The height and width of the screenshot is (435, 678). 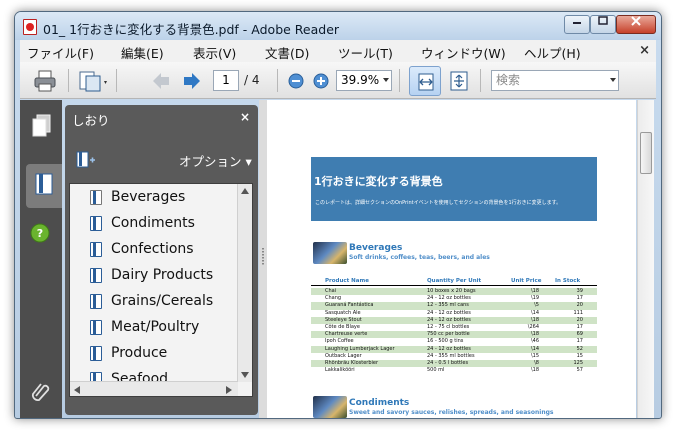 I want to click on bookmark-horizontal-scrollbar, so click(x=154, y=388).